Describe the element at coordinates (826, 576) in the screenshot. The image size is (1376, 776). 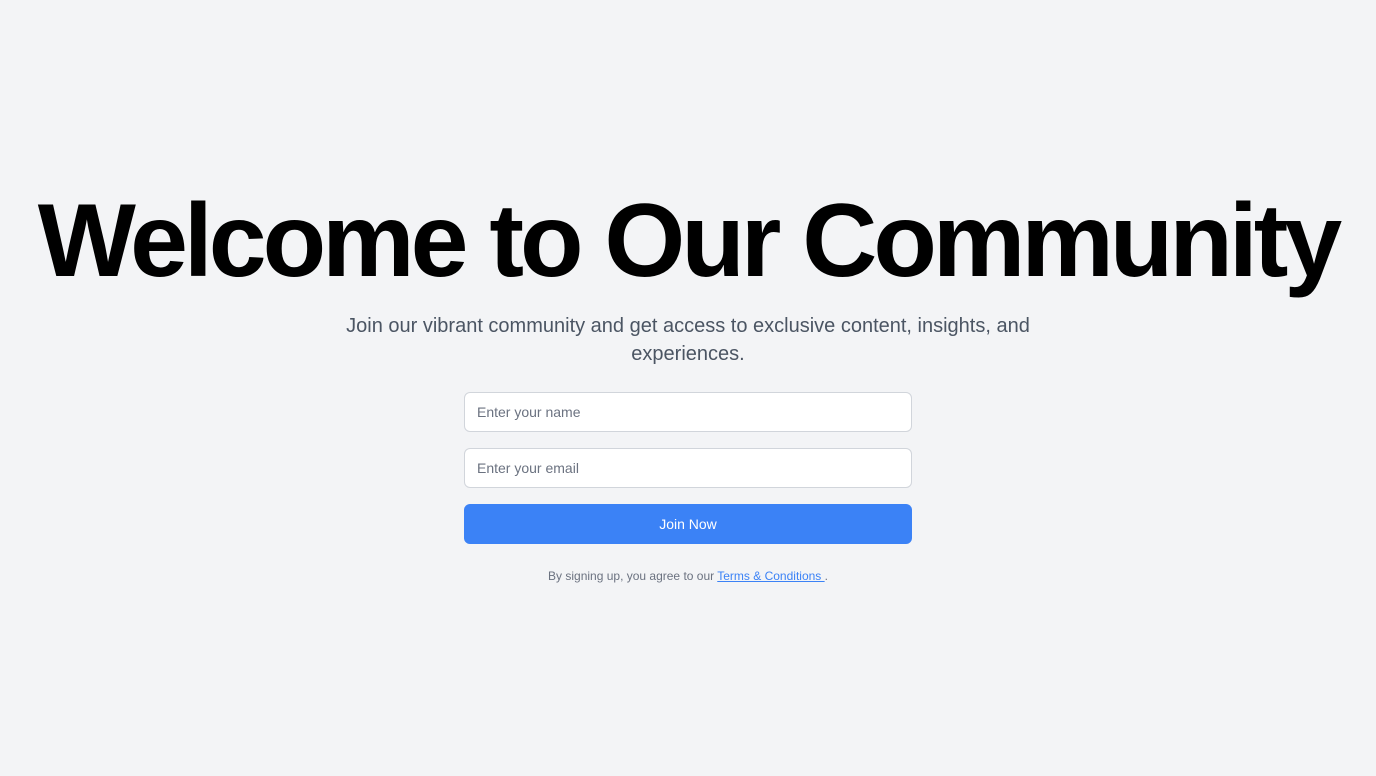
I see `terms-suffix-text: .` at that location.